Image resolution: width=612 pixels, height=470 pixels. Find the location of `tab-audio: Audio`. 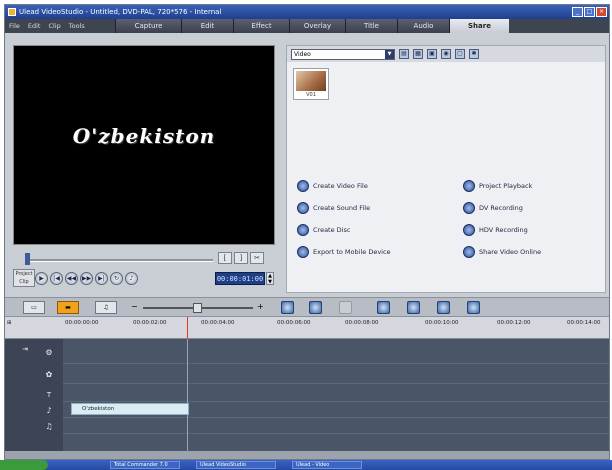

tab-audio: Audio is located at coordinates (423, 26).